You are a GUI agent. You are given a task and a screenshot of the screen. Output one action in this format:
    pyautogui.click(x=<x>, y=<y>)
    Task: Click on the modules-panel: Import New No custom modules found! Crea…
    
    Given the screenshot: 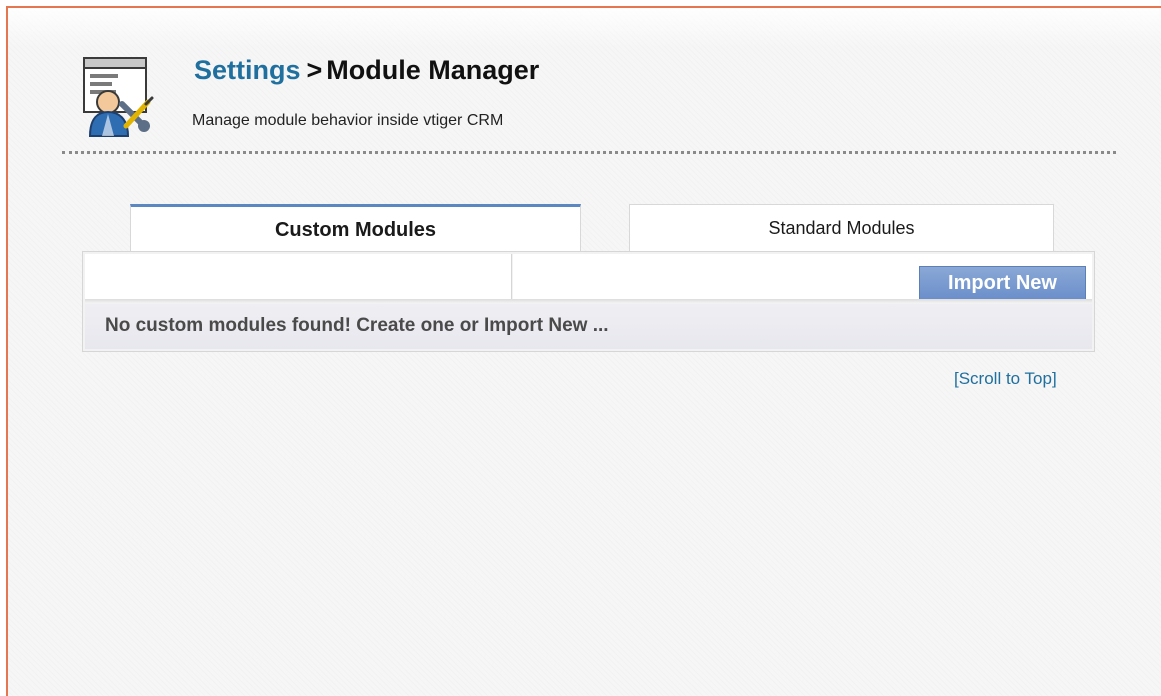 What is the action you would take?
    pyautogui.click(x=588, y=301)
    